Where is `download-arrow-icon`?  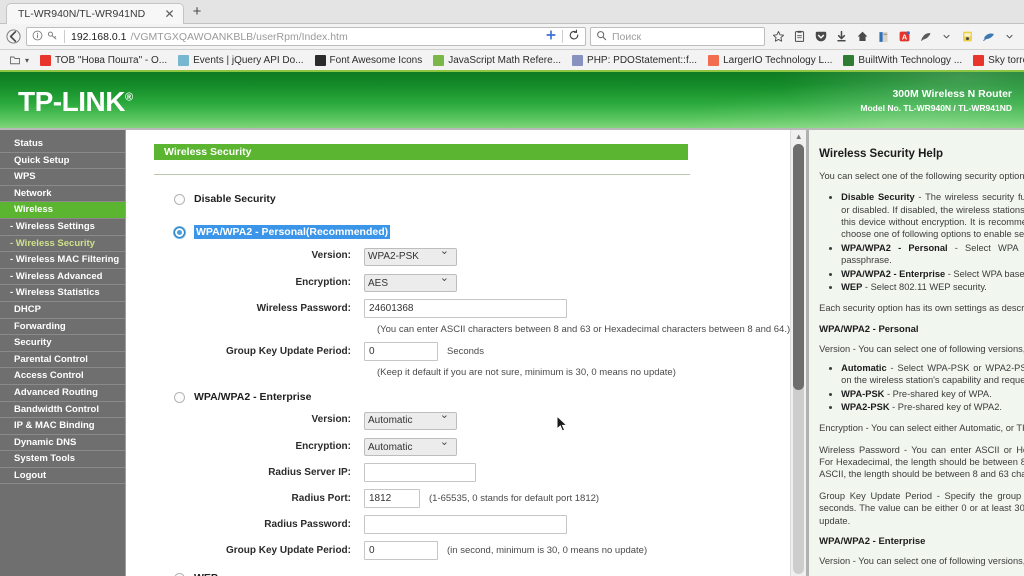 download-arrow-icon is located at coordinates (841, 36).